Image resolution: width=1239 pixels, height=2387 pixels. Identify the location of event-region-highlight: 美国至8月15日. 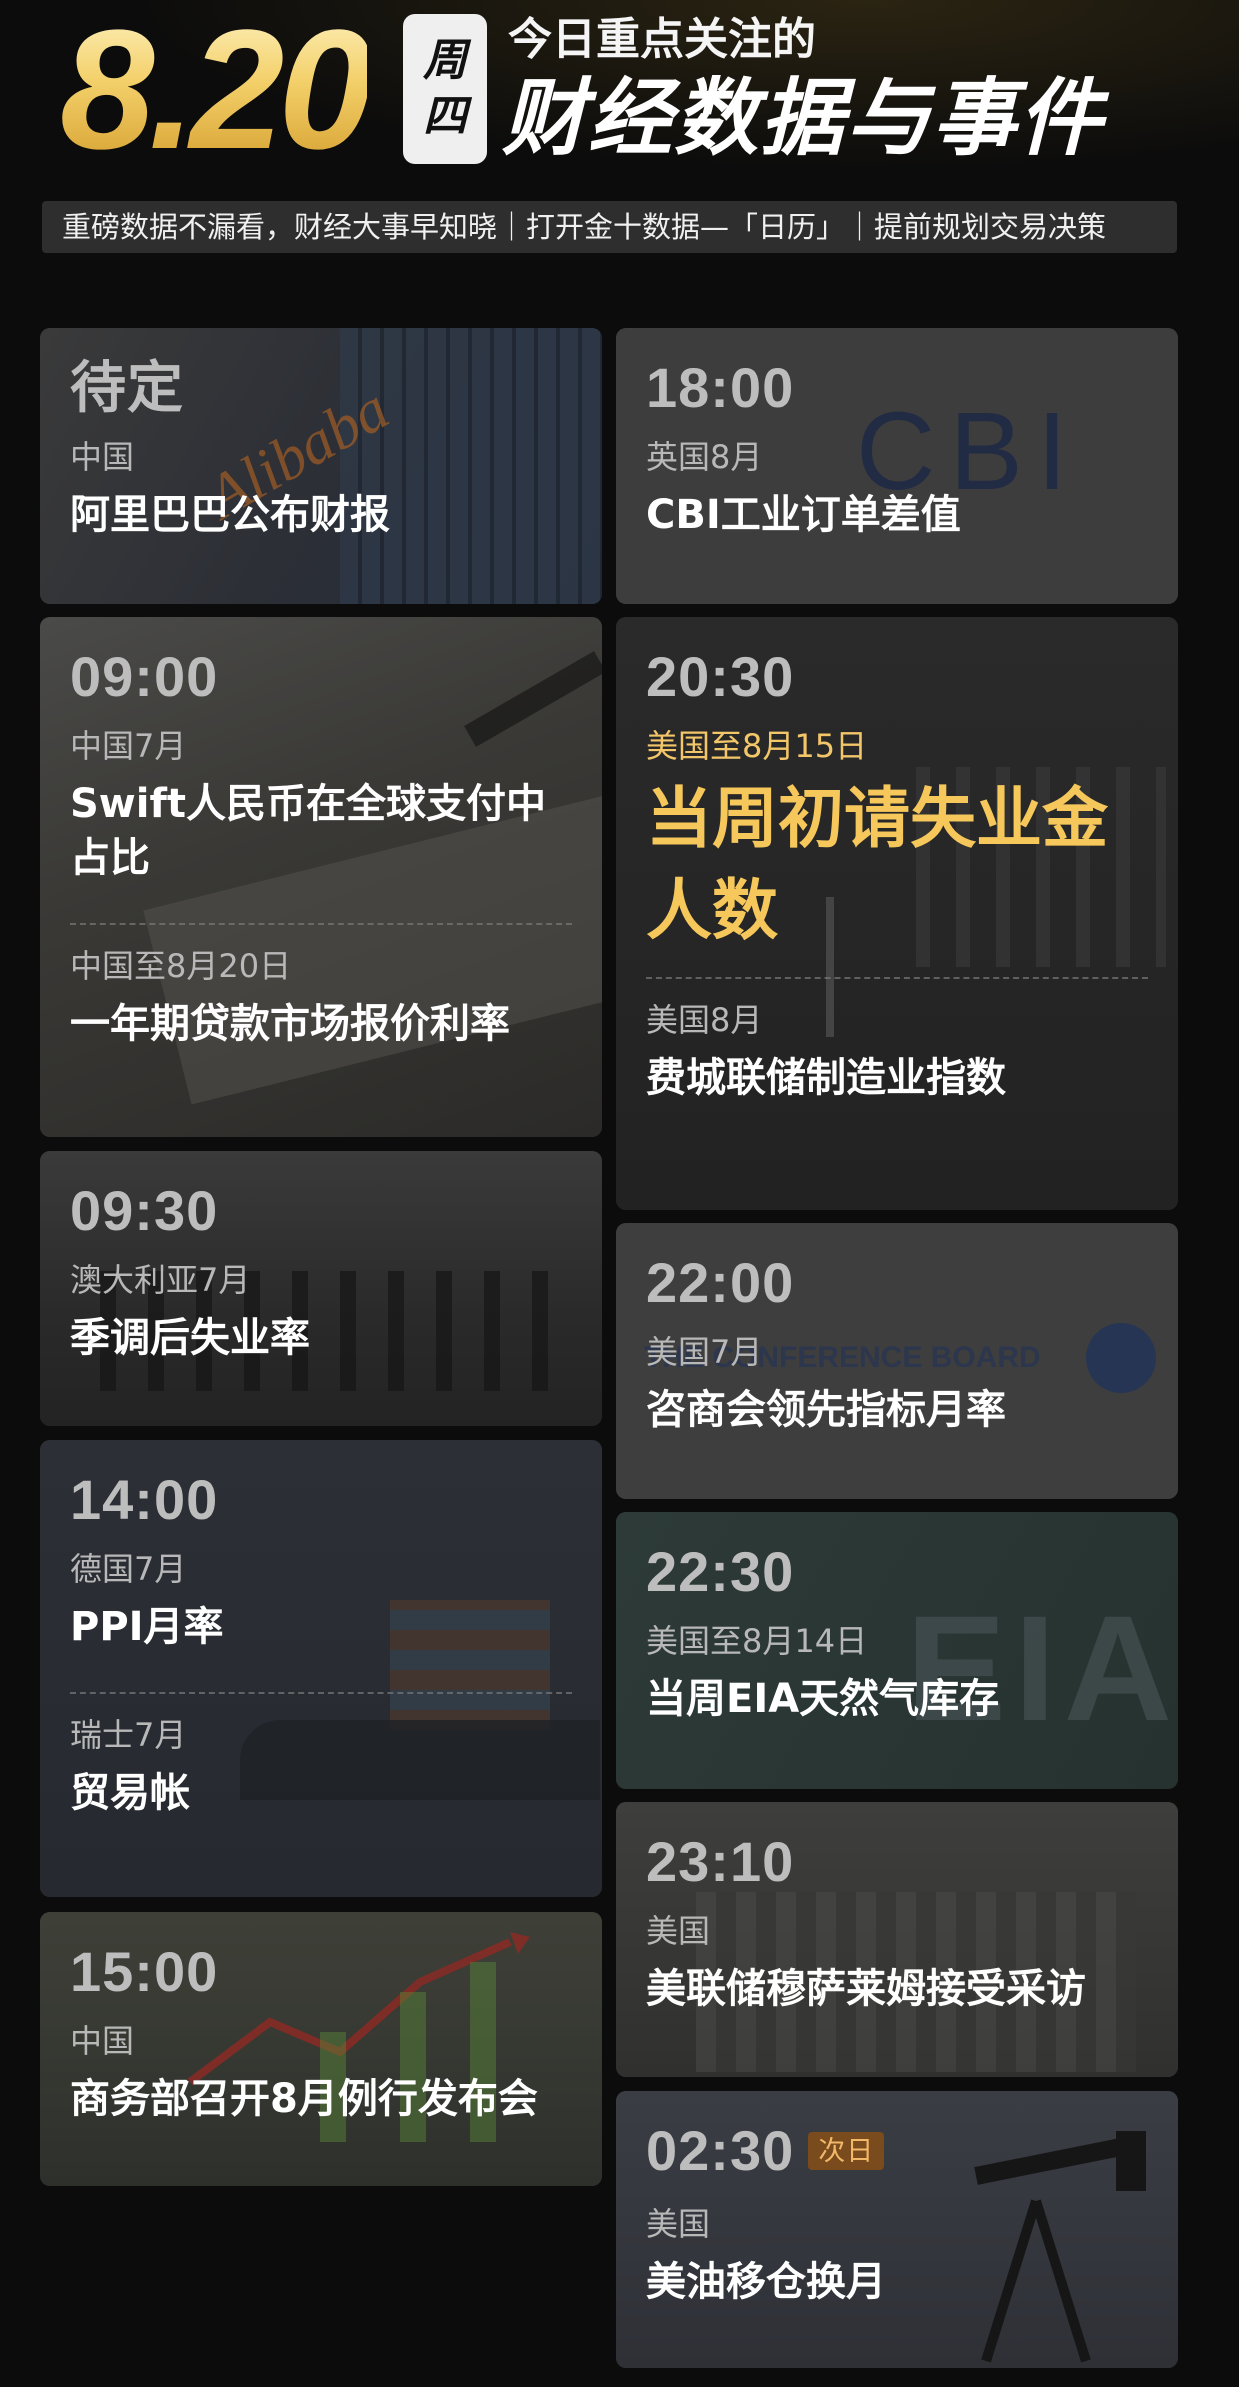
(757, 746).